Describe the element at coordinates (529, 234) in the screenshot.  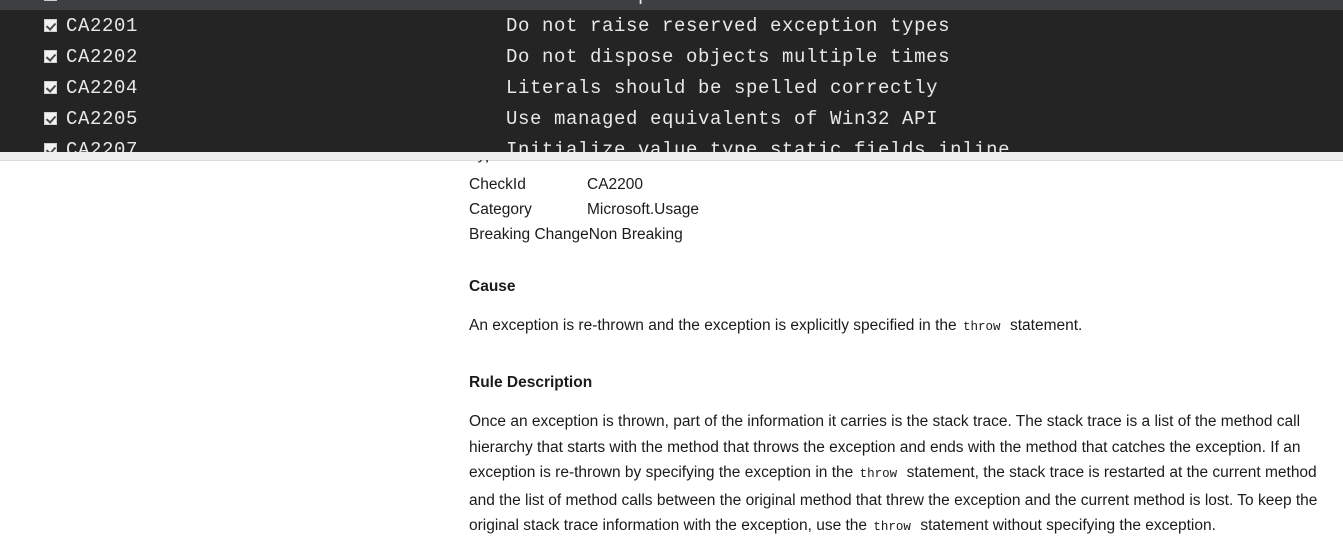
I see `breaking-change-label: Breaking Change` at that location.